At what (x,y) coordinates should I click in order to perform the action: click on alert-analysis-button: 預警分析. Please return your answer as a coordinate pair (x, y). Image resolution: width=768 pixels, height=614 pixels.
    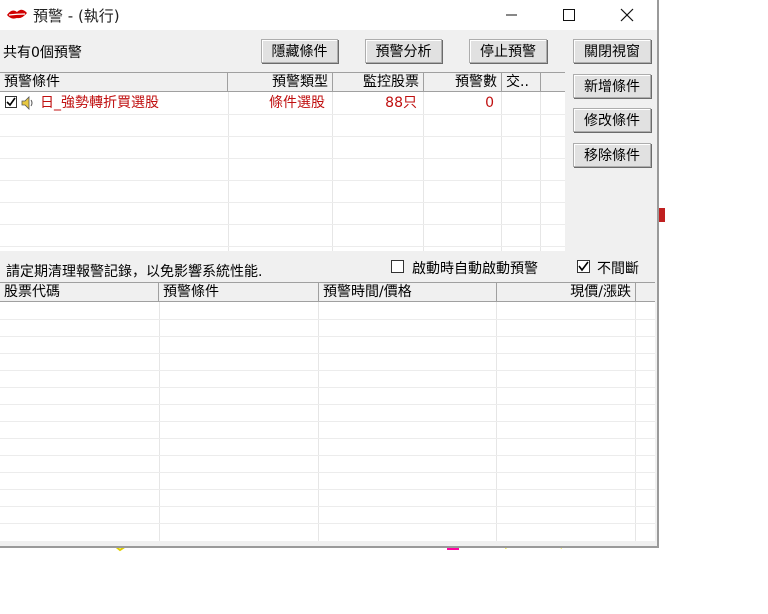
    Looking at the image, I should click on (403, 51).